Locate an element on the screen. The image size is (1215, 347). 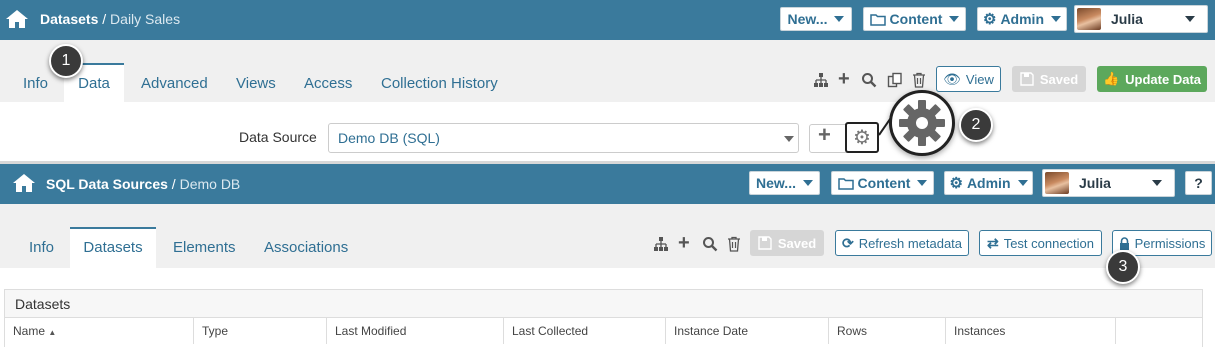
breadcrumb-current: Daily Sales is located at coordinates (145, 19).